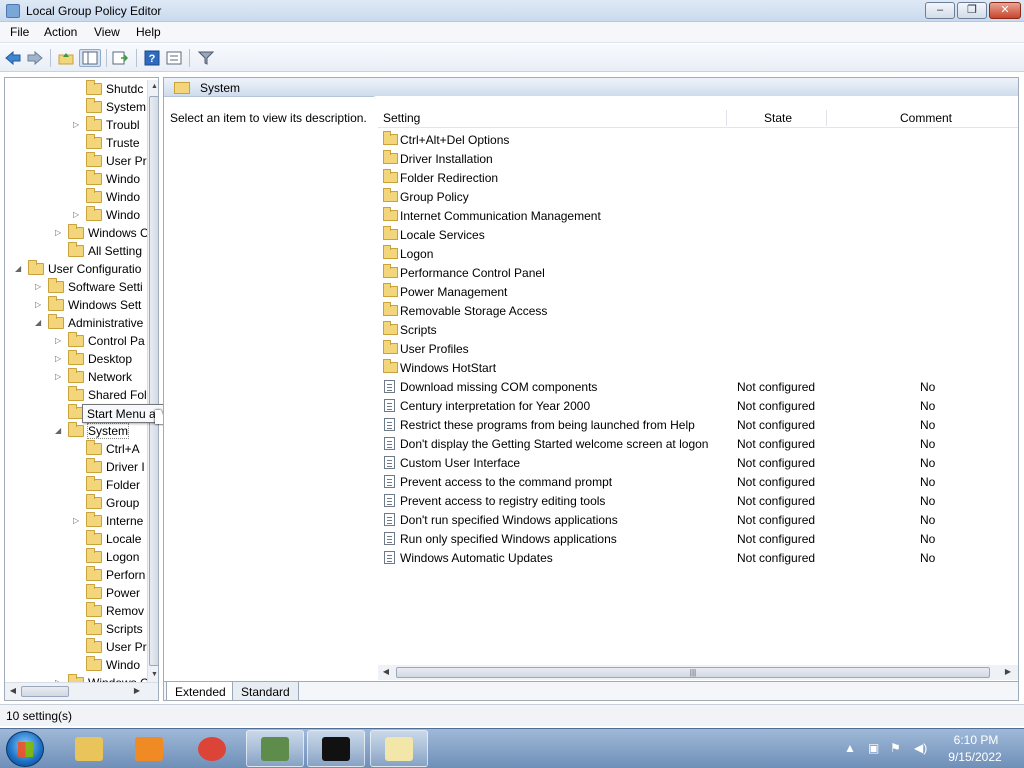 This screenshot has height=768, width=1024. I want to click on list-item-folder: Group Policy, so click(698, 196).